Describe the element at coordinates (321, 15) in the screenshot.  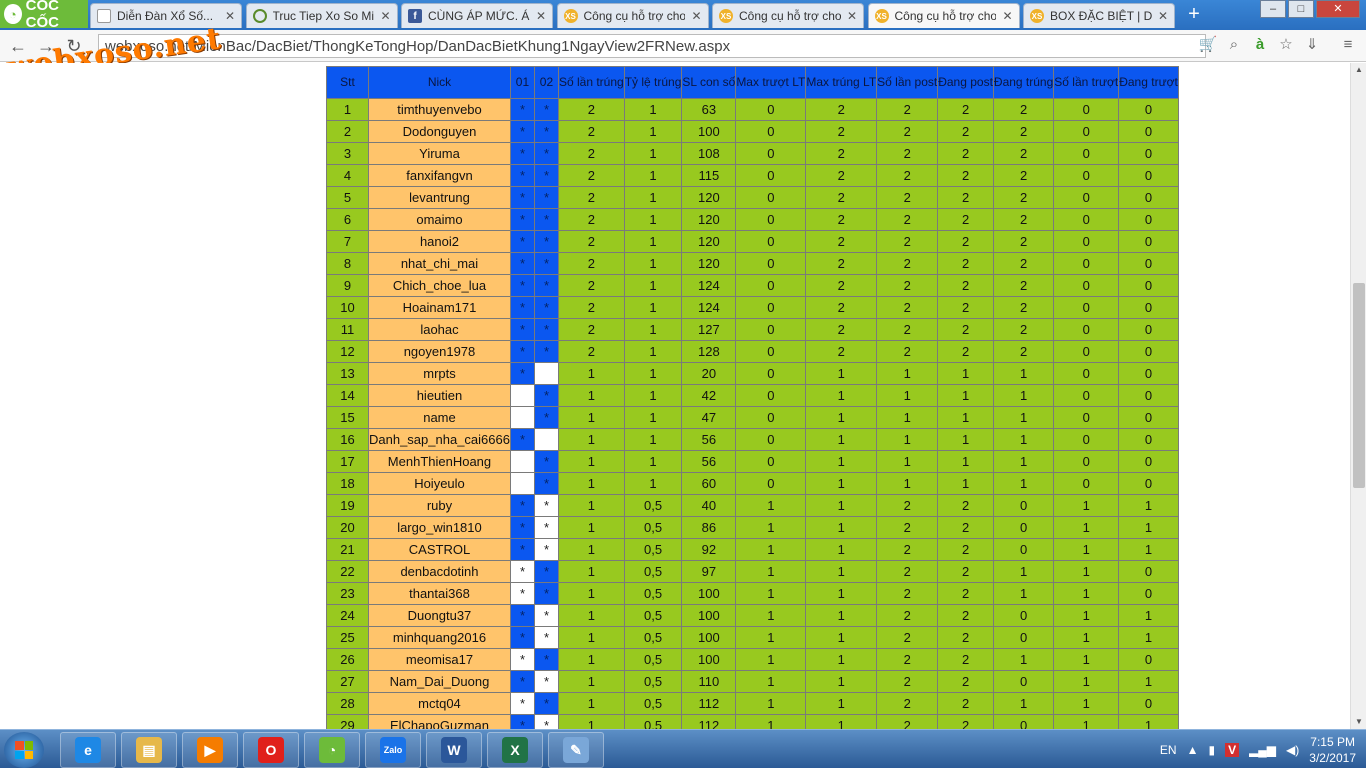
I see `browser-tab: Truc Tiep Xo So Mi... ✕` at that location.